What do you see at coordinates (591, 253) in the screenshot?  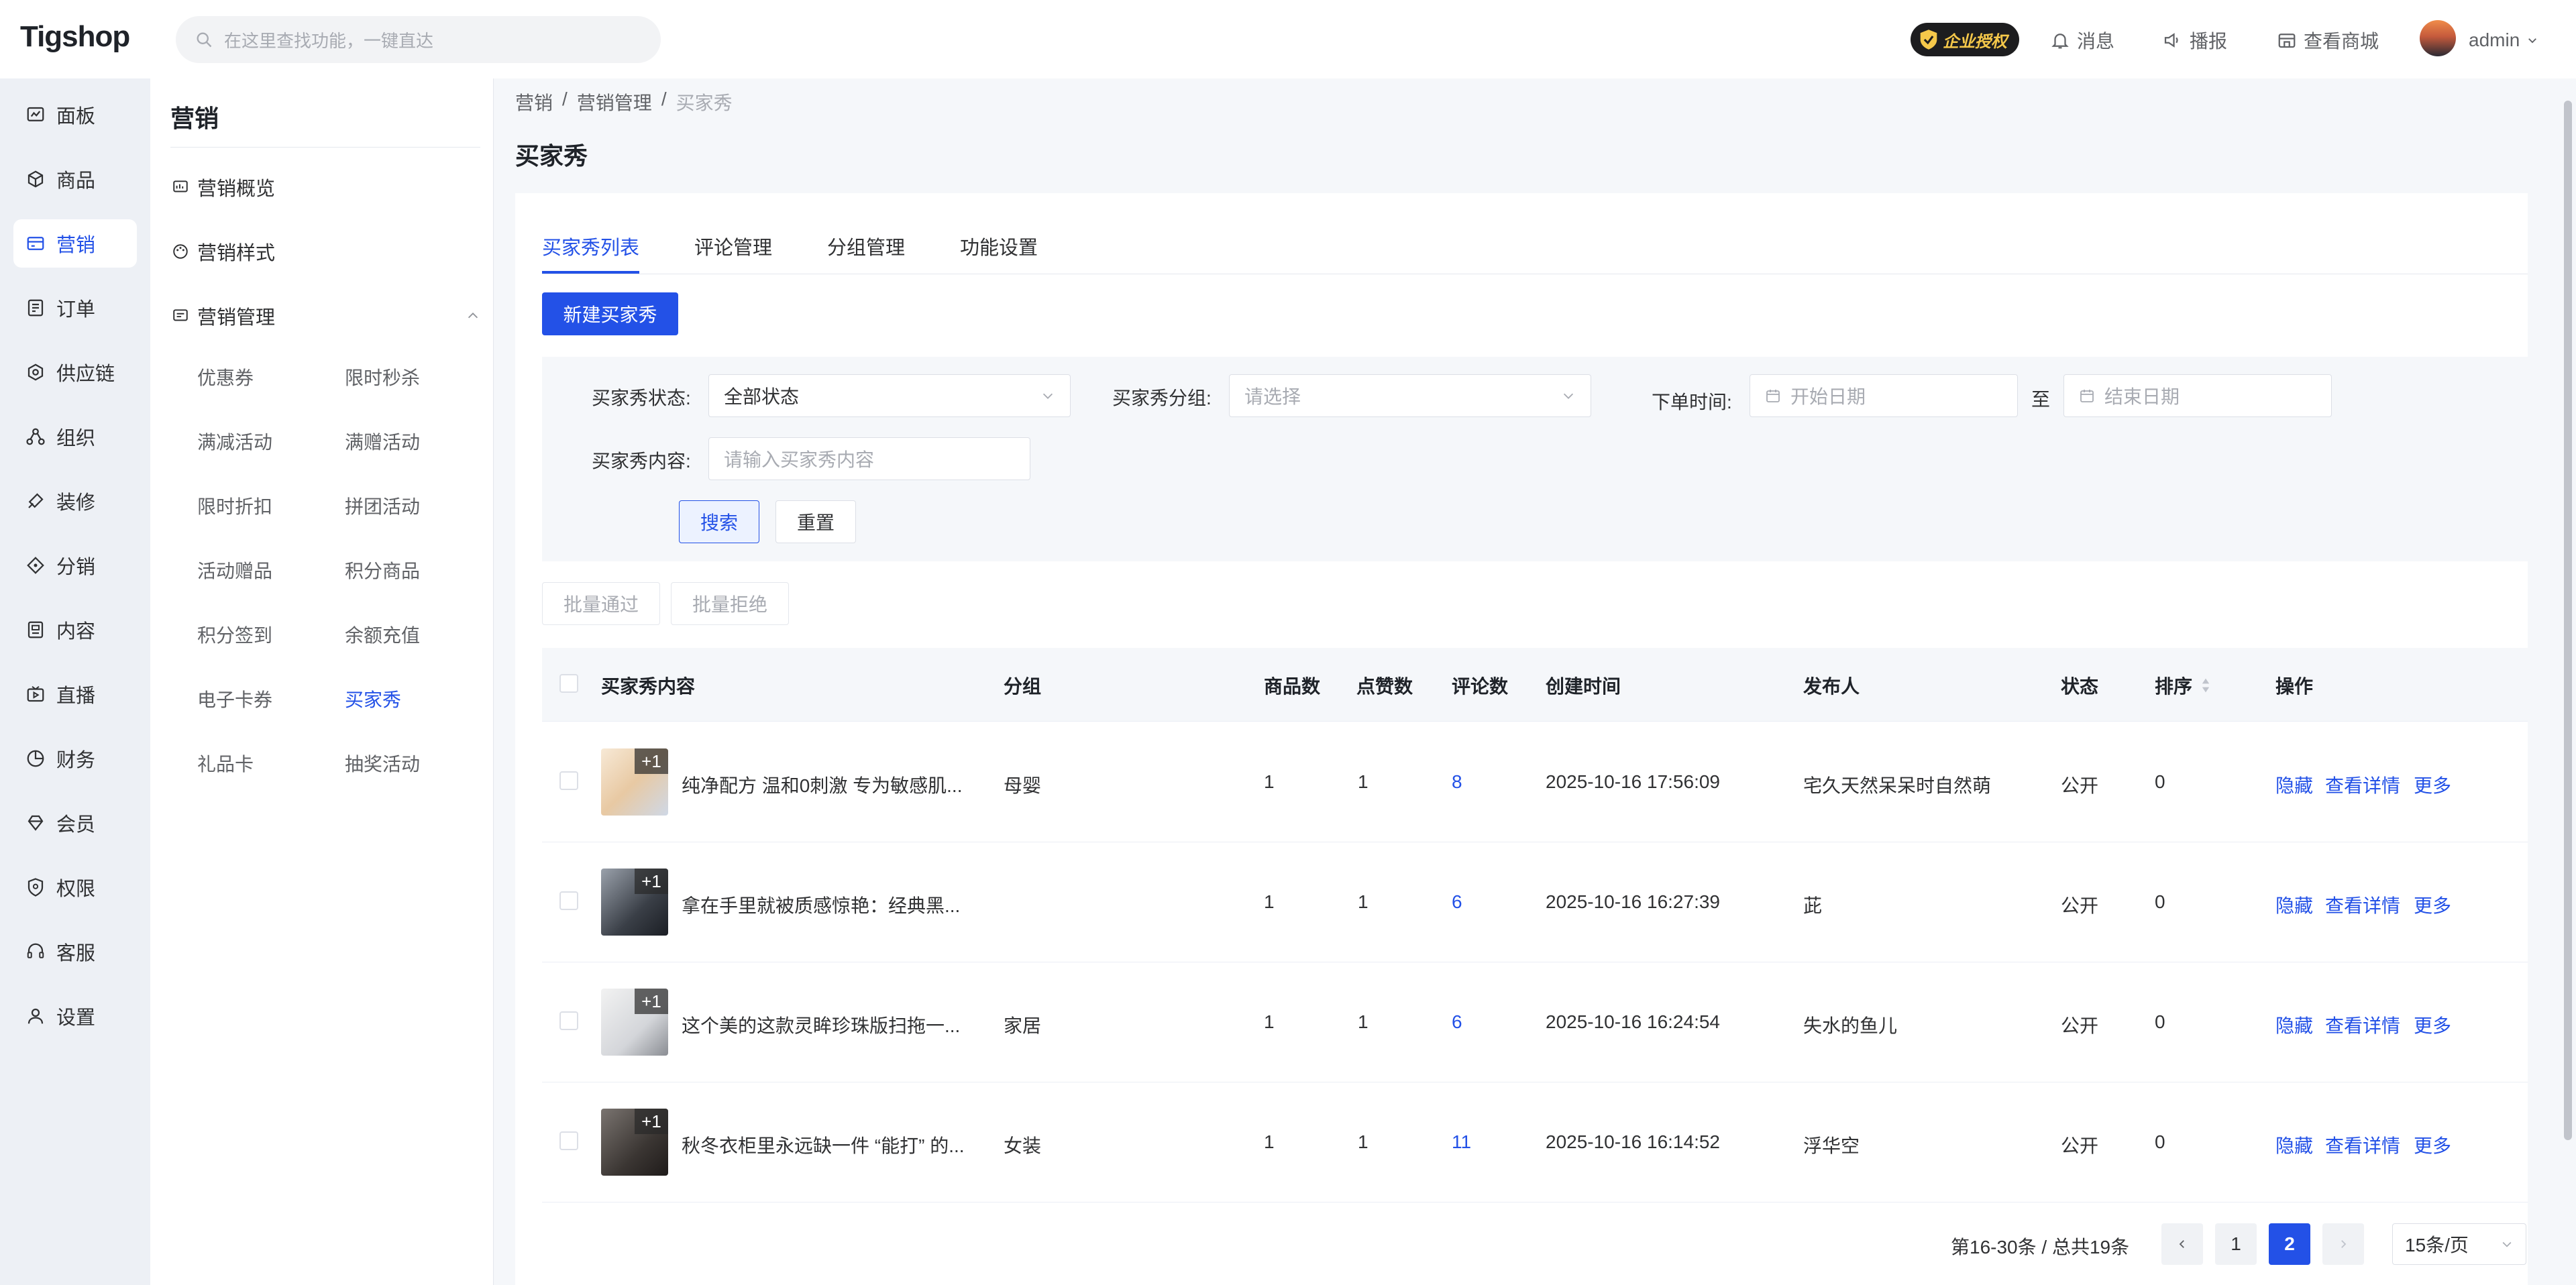 I see `tab-buyer-show-list: 买家秀列表` at bounding box center [591, 253].